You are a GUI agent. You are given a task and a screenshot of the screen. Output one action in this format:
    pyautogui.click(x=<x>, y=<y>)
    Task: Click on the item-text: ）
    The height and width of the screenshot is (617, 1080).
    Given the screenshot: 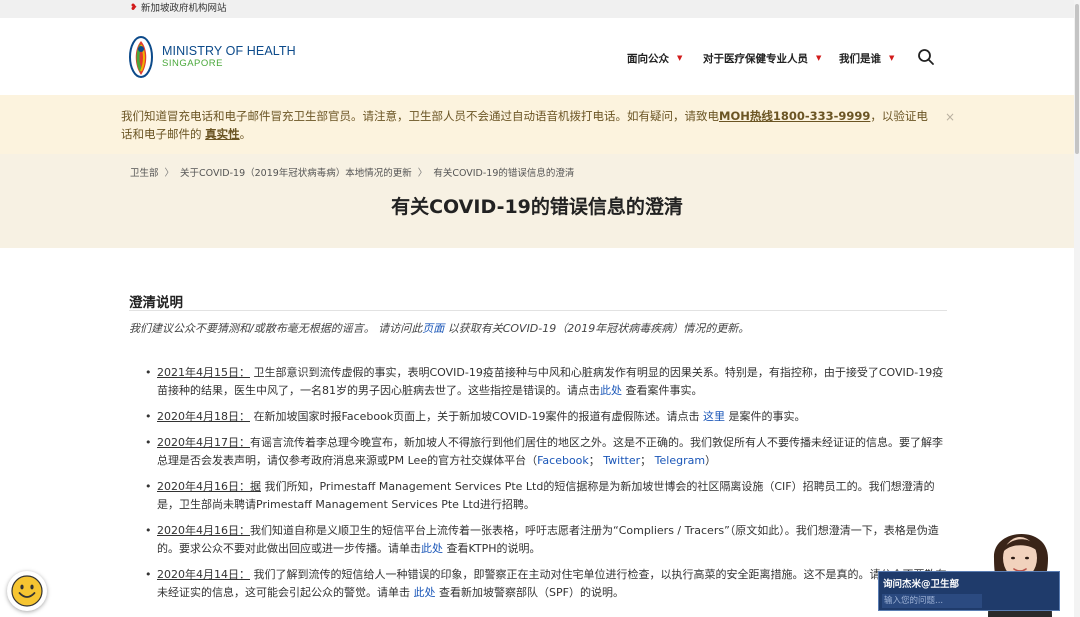 What is the action you would take?
    pyautogui.click(x=711, y=460)
    